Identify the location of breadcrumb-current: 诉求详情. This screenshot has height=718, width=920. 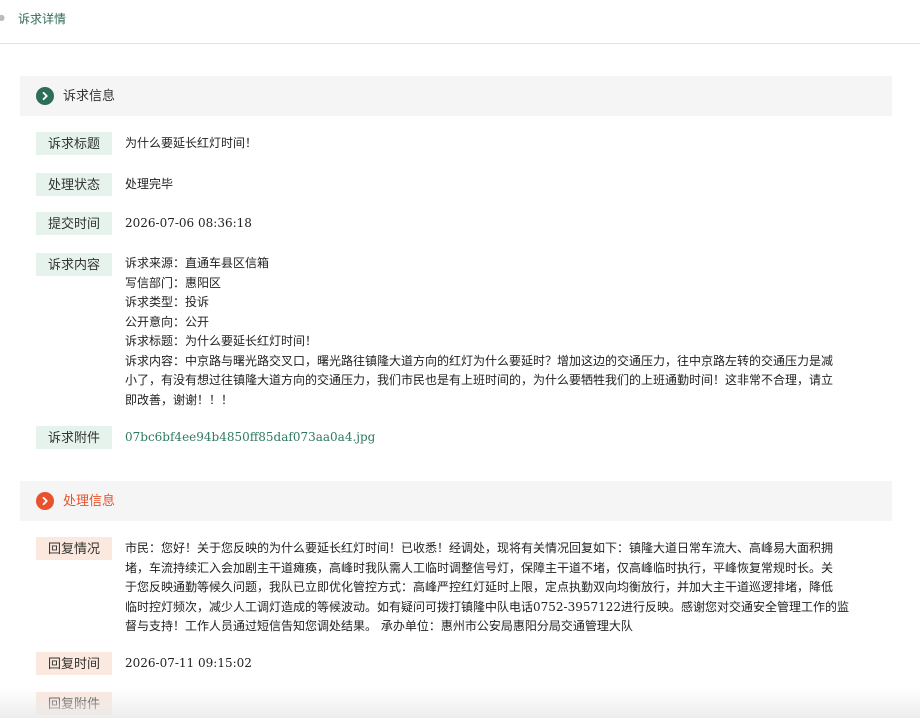
(42, 18).